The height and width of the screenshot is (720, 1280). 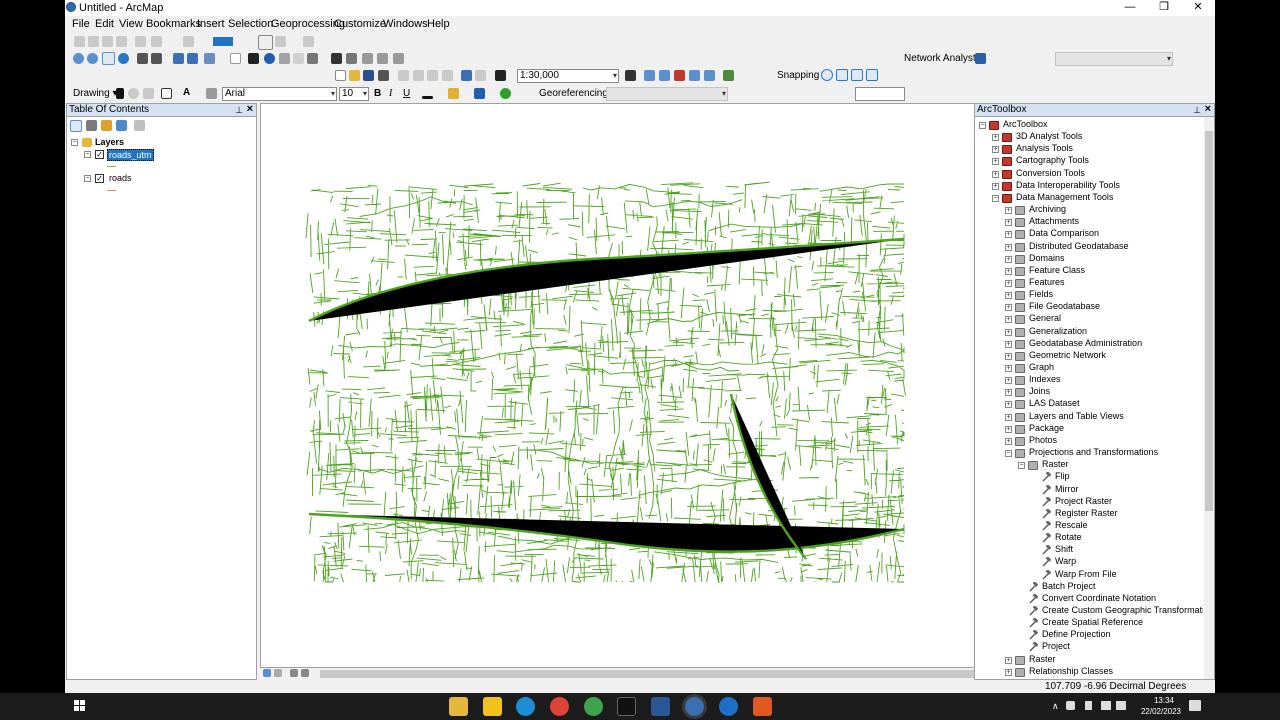 What do you see at coordinates (223, 41) in the screenshot?
I see `zoom-percent-box` at bounding box center [223, 41].